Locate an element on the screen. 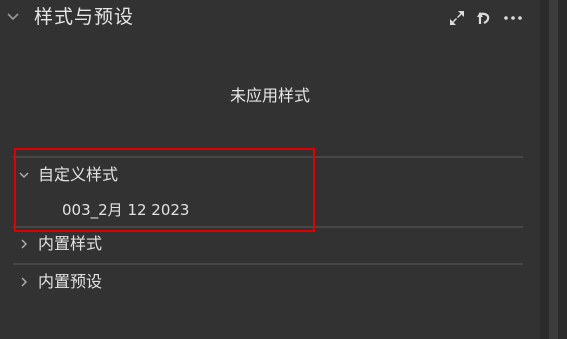  undo-icon is located at coordinates (483, 18).